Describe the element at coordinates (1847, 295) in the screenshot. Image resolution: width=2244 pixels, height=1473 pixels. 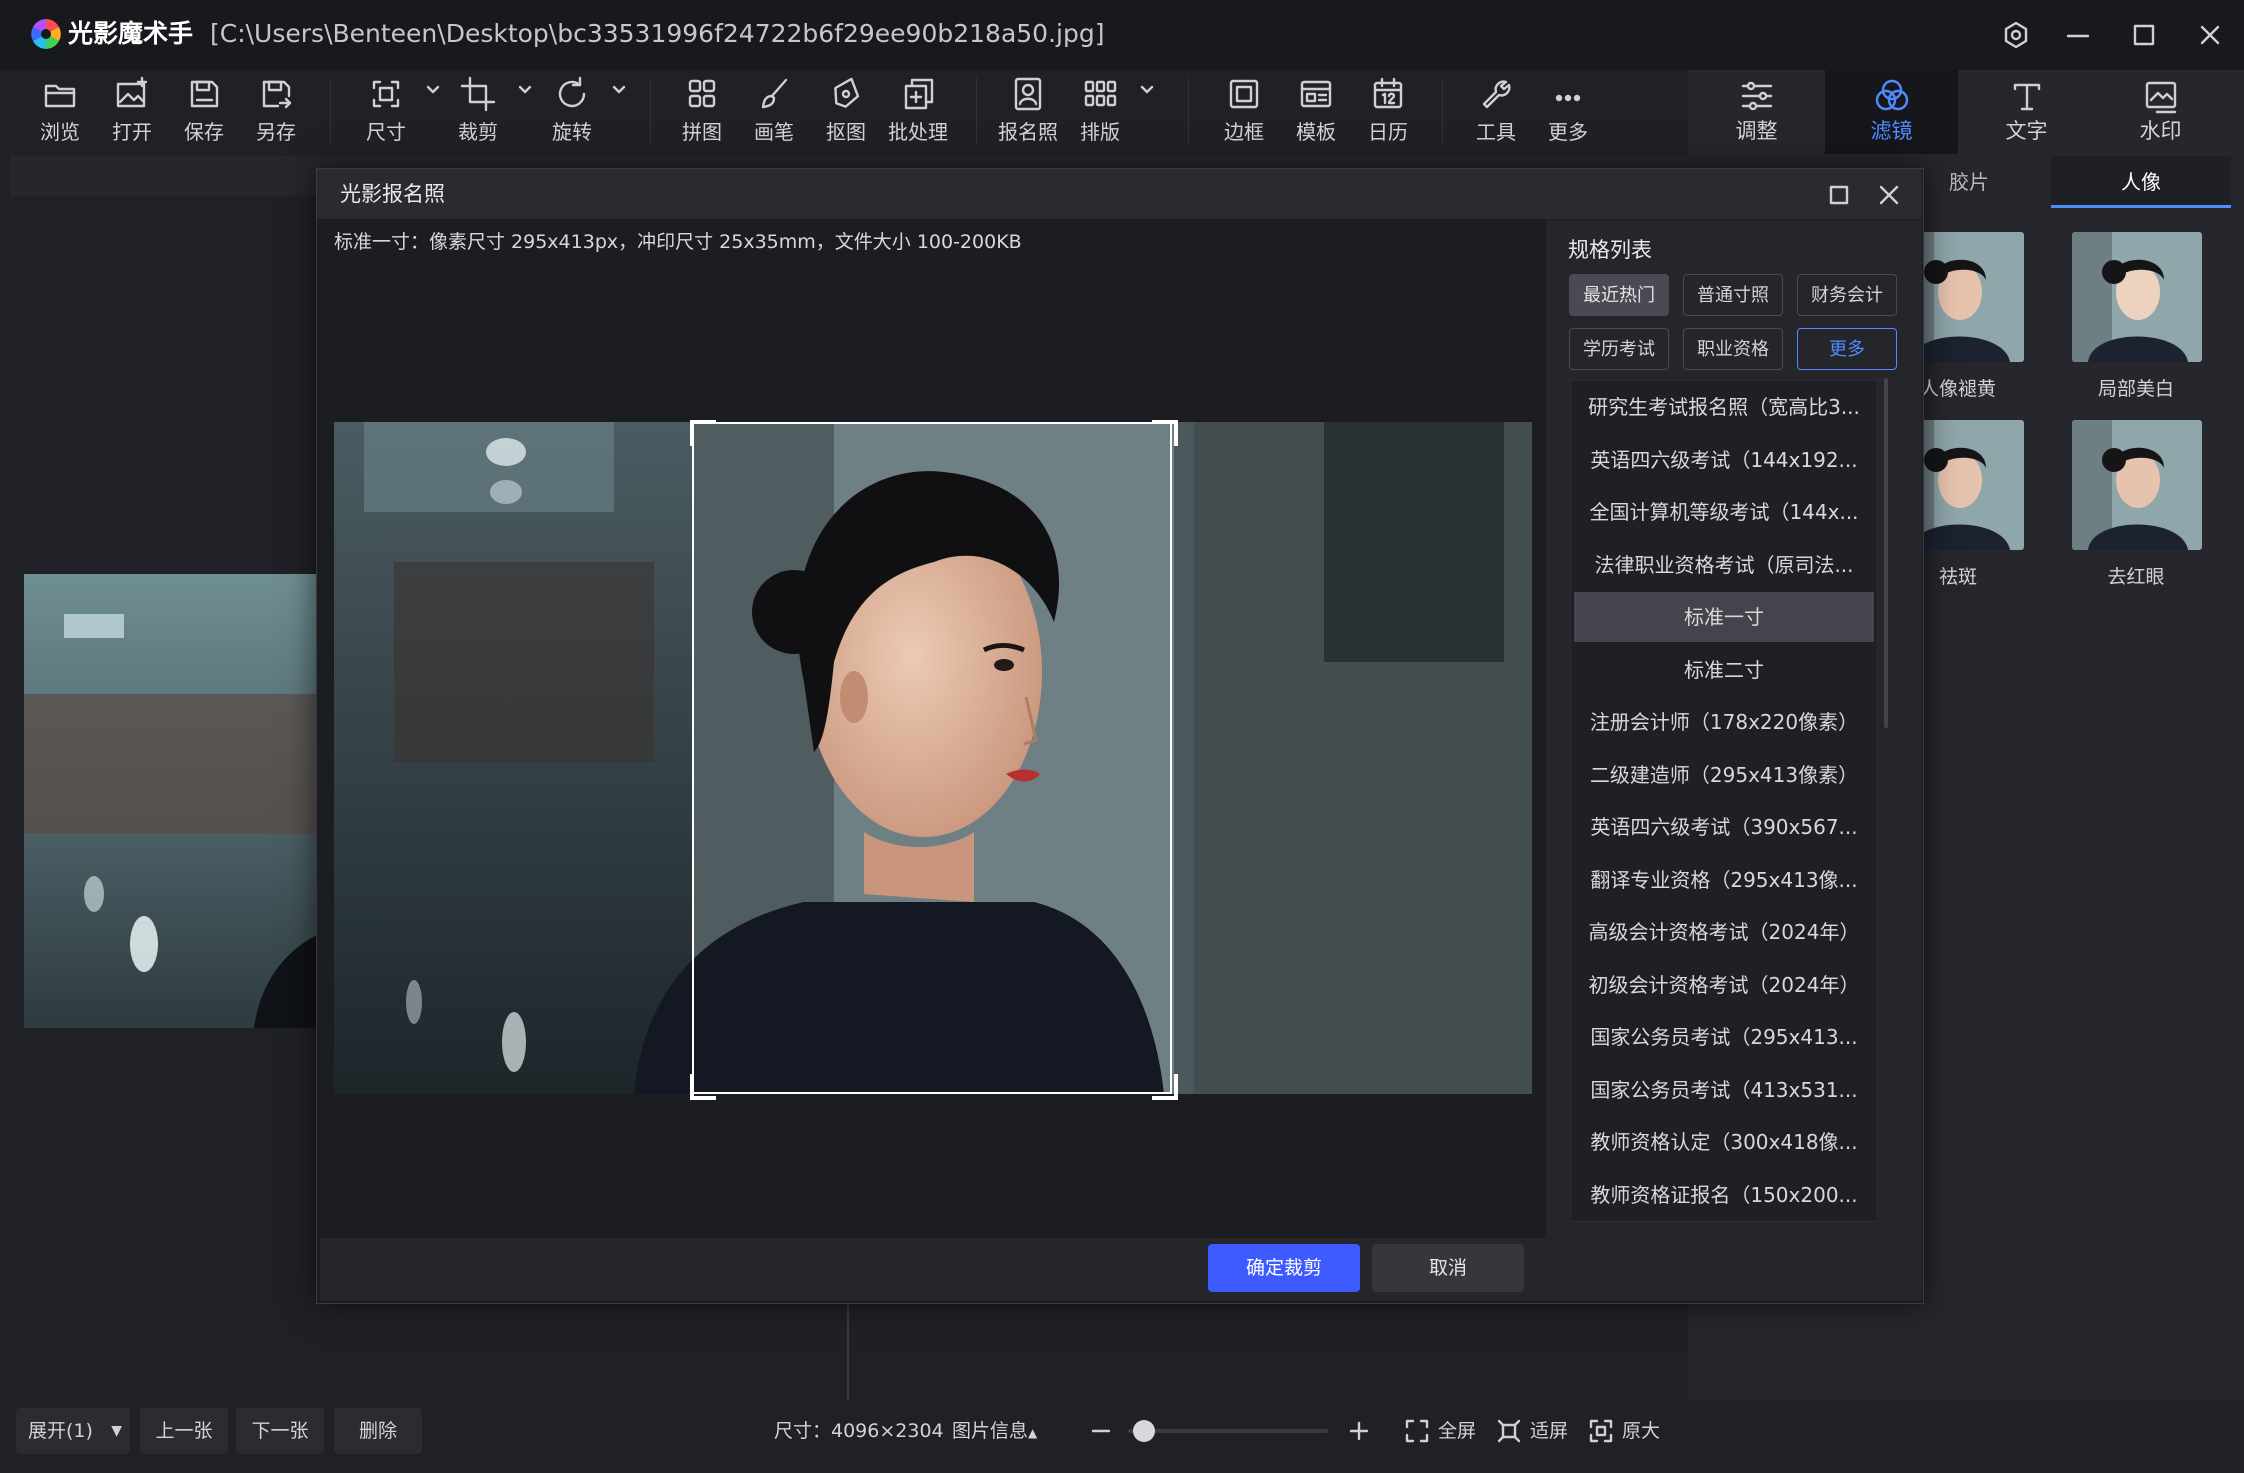
I see `chip-finance: 财务会计` at that location.